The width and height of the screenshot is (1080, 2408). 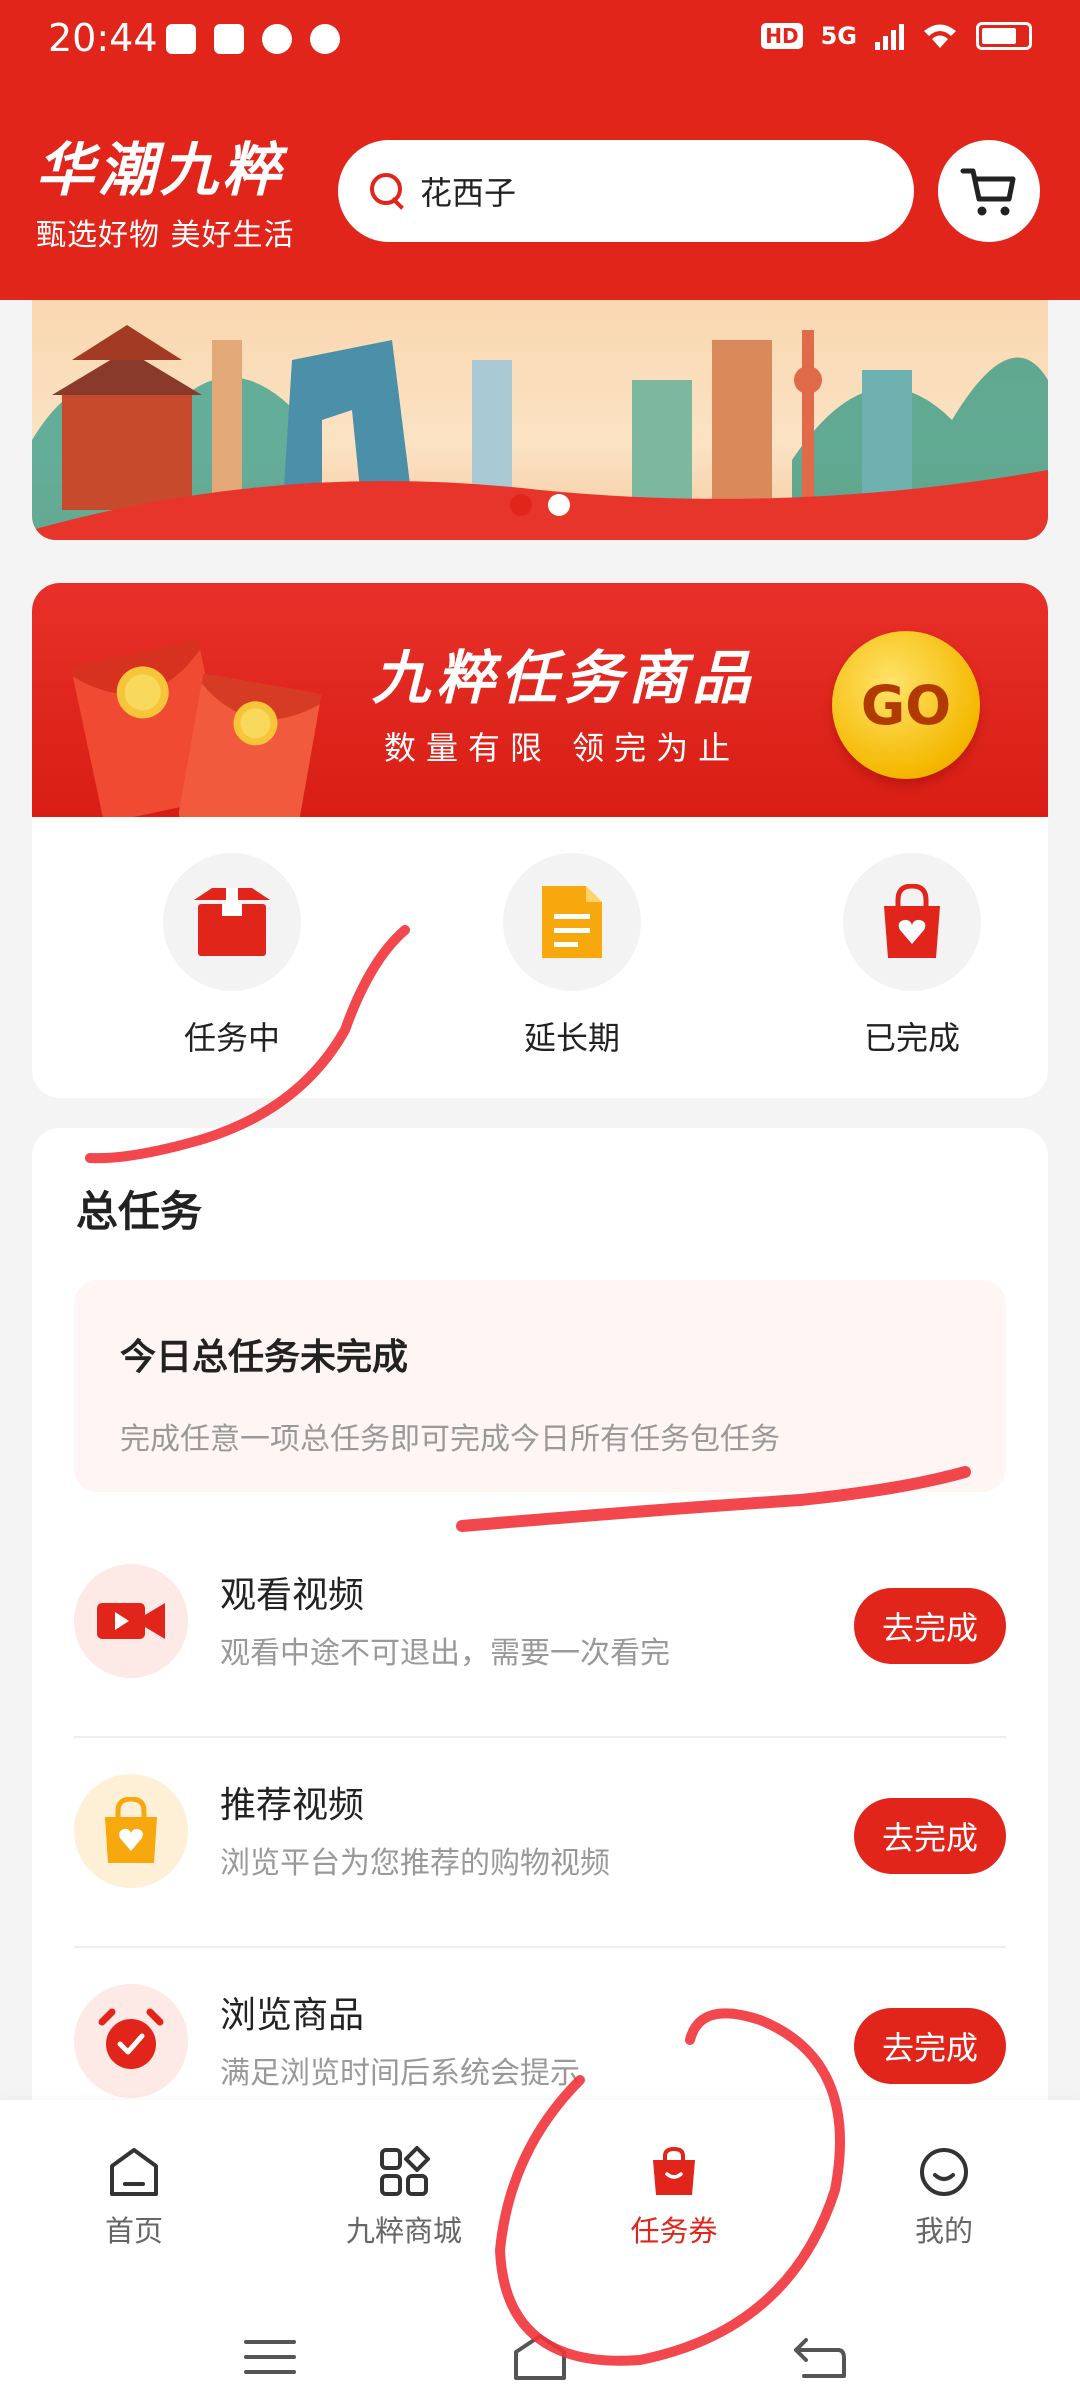 What do you see at coordinates (232, 922) in the screenshot?
I see `box-icon` at bounding box center [232, 922].